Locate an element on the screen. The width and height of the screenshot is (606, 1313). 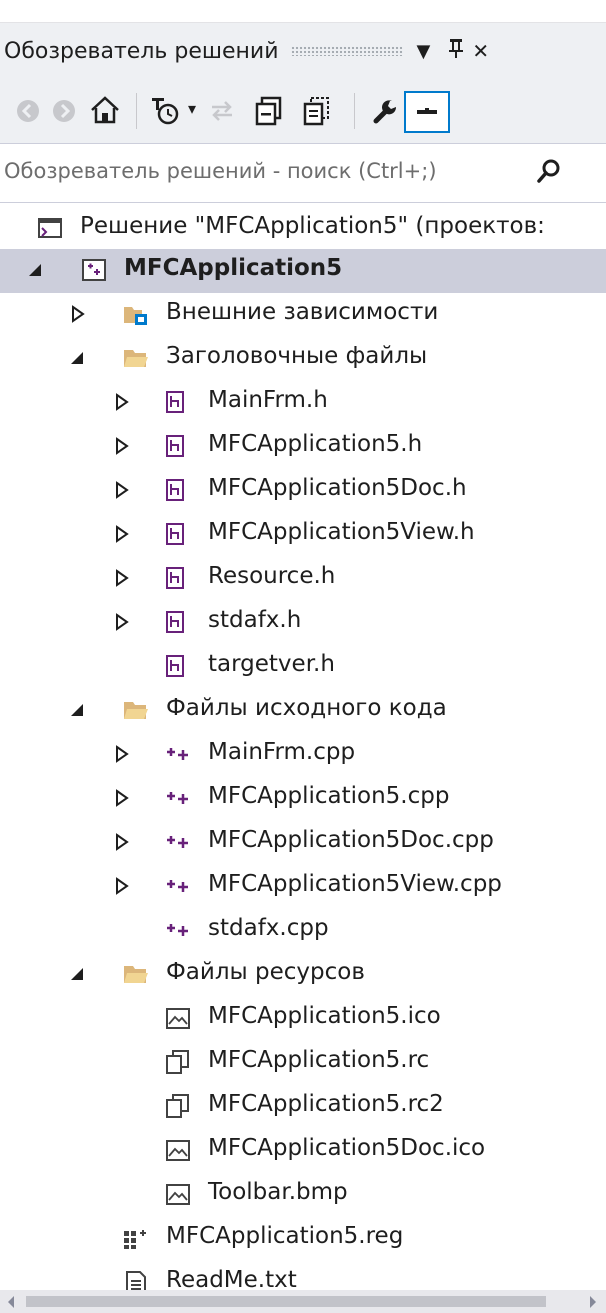
tree-item-file: MFCApplication5Doc.ico is located at coordinates (303, 1151).